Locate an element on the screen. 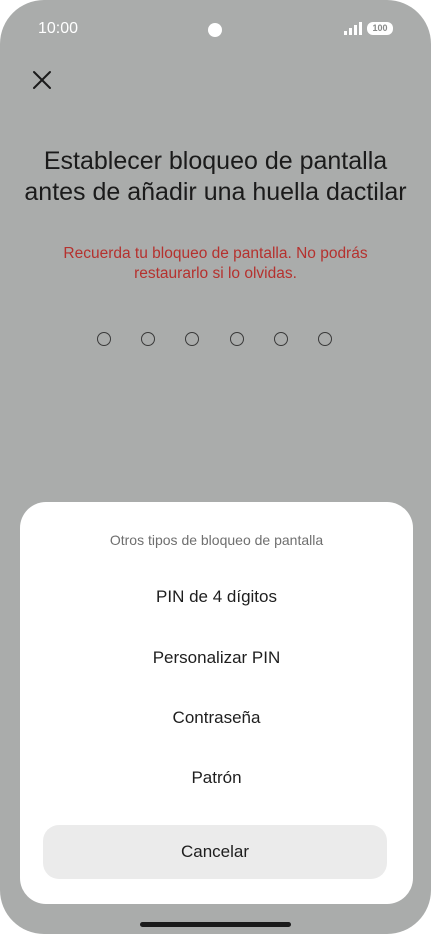 The image size is (431, 934). battery-icon: 100 is located at coordinates (380, 28).